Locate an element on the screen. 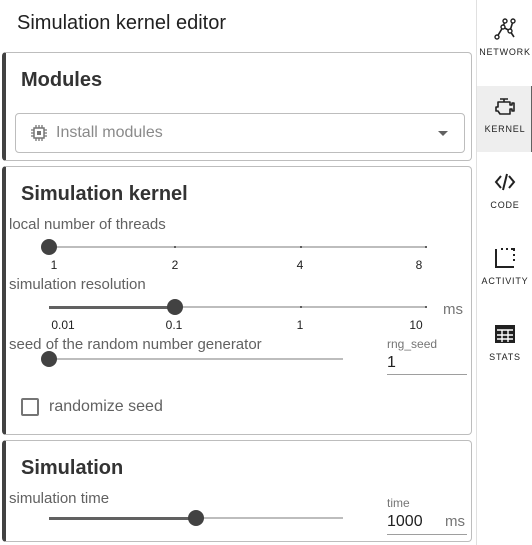 The image size is (532, 545). engine-icon is located at coordinates (505, 106).